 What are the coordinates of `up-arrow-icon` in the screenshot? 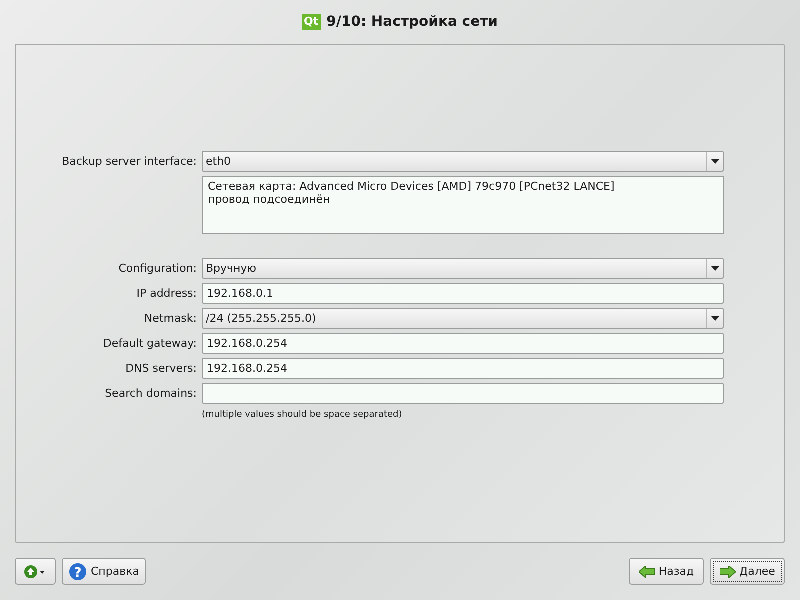 It's located at (36, 571).